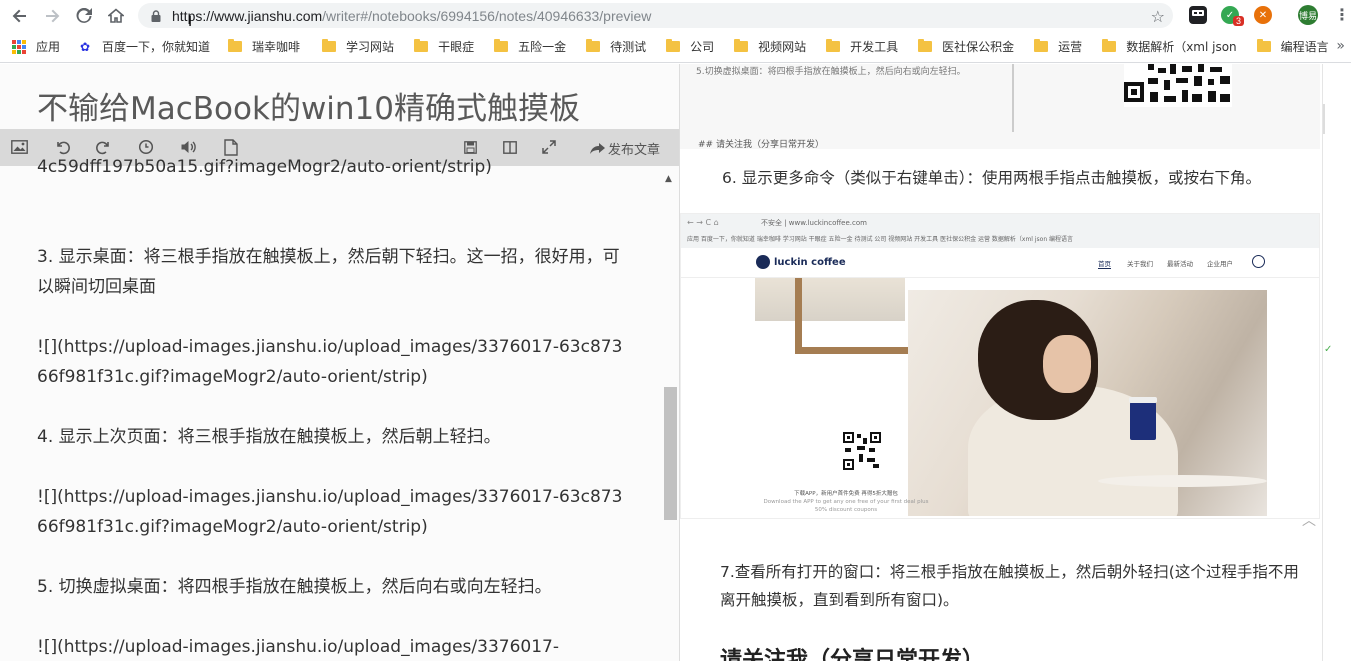  I want to click on bookmark-label: 待测试, so click(628, 47).